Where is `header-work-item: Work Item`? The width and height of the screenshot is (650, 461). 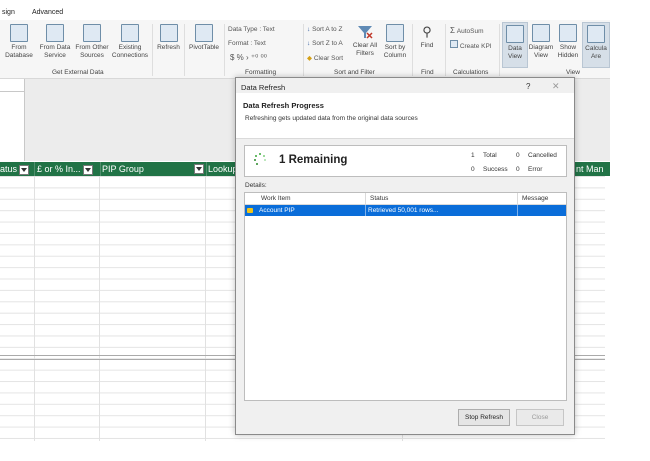 header-work-item: Work Item is located at coordinates (276, 198).